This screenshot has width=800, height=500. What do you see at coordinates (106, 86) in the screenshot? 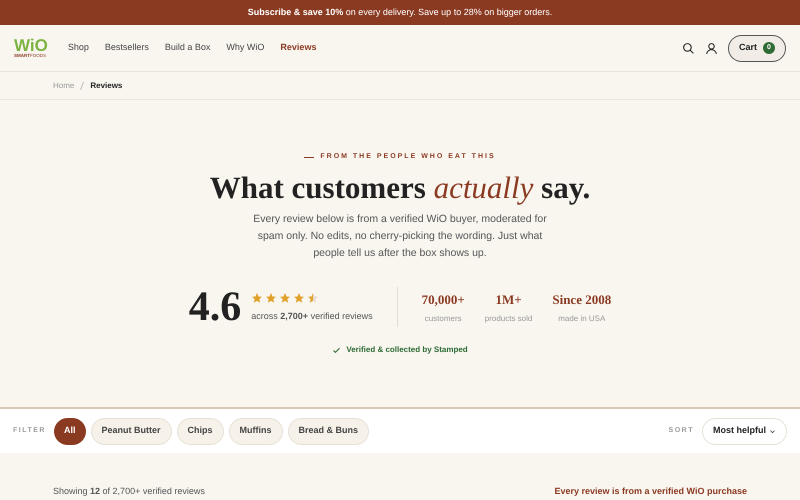
I see `breadcrumb-link: Reviews` at bounding box center [106, 86].